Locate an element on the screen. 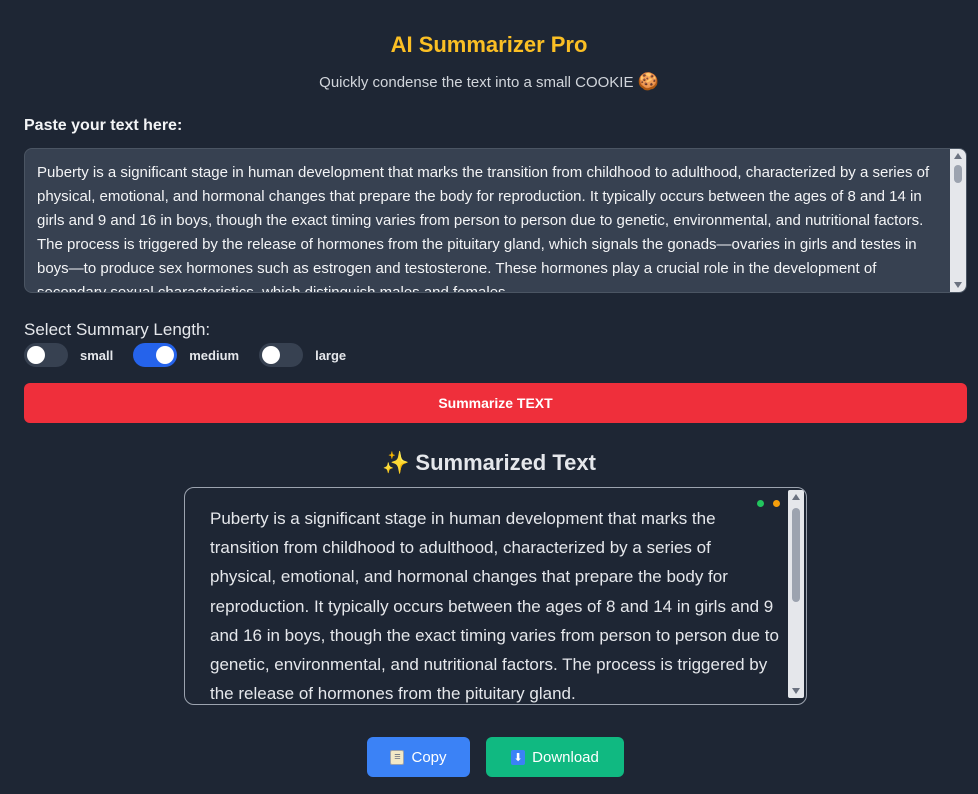  sparkles-icon: ✨ is located at coordinates (396, 462).